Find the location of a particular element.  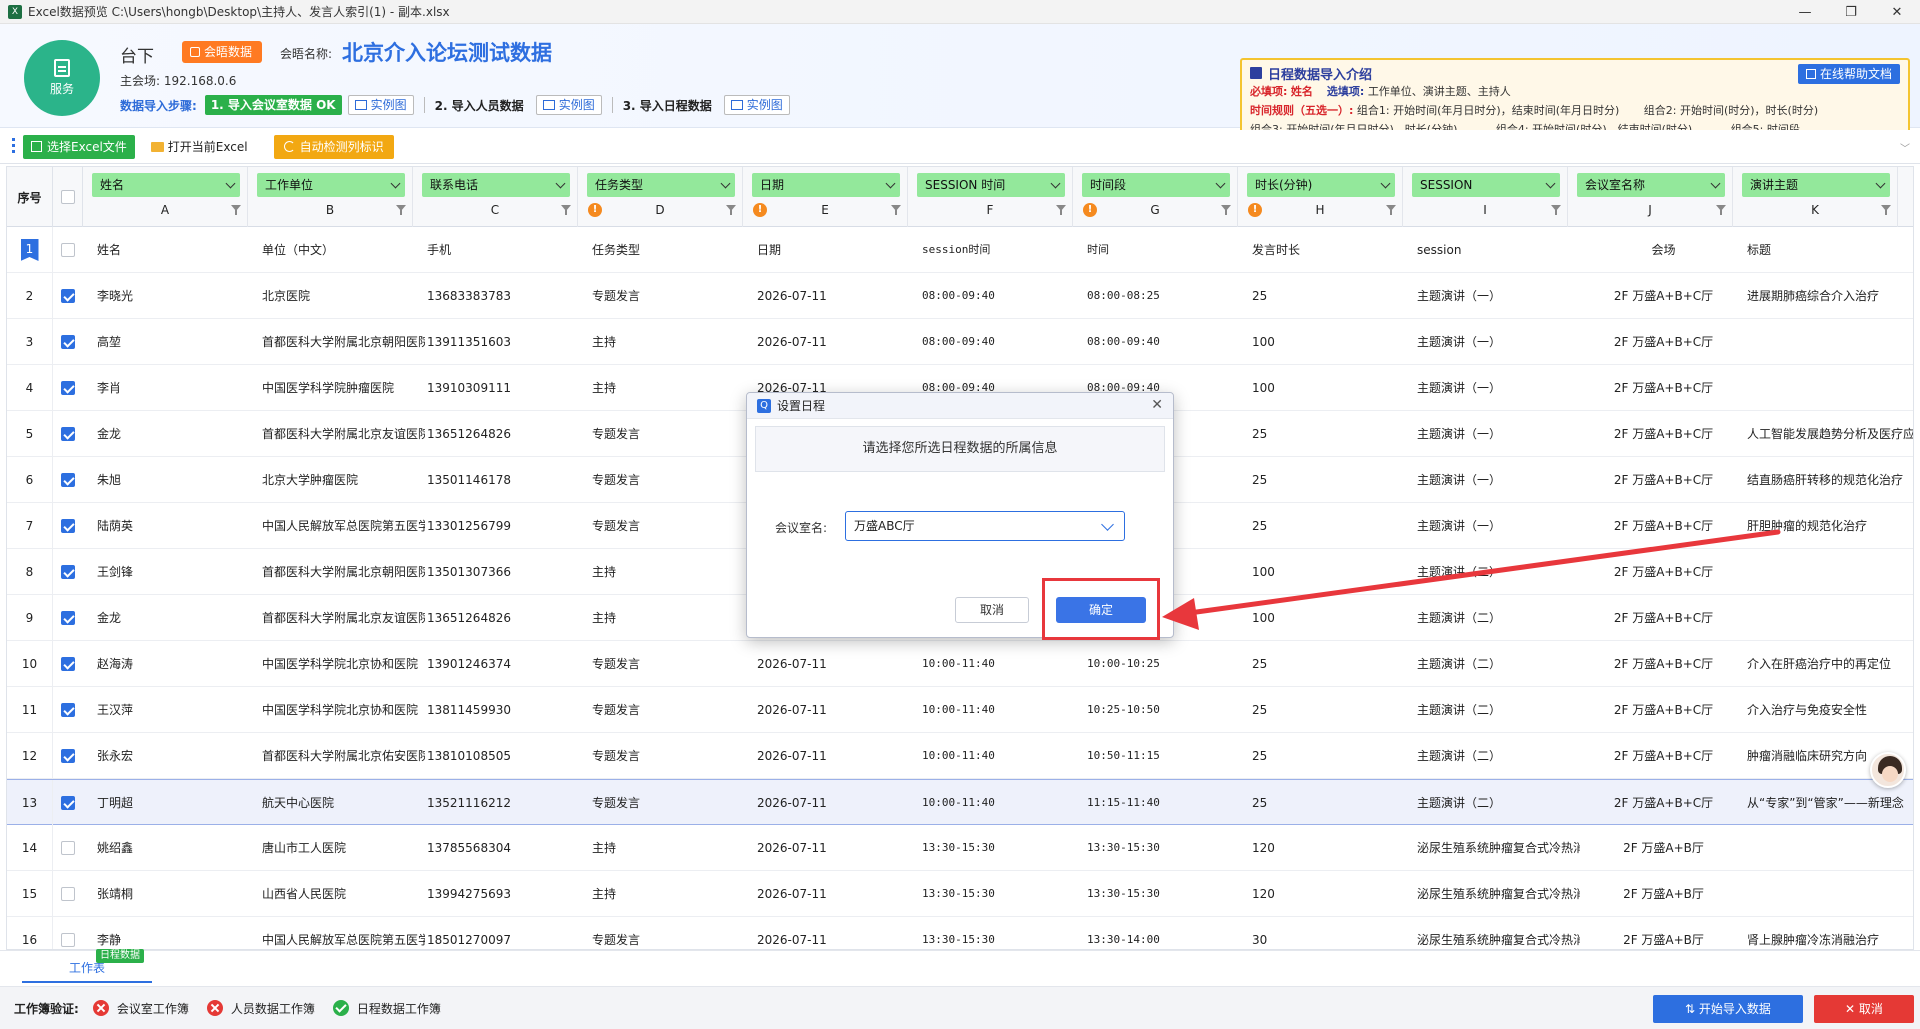

table-cell: 30 is located at coordinates (1325, 933).